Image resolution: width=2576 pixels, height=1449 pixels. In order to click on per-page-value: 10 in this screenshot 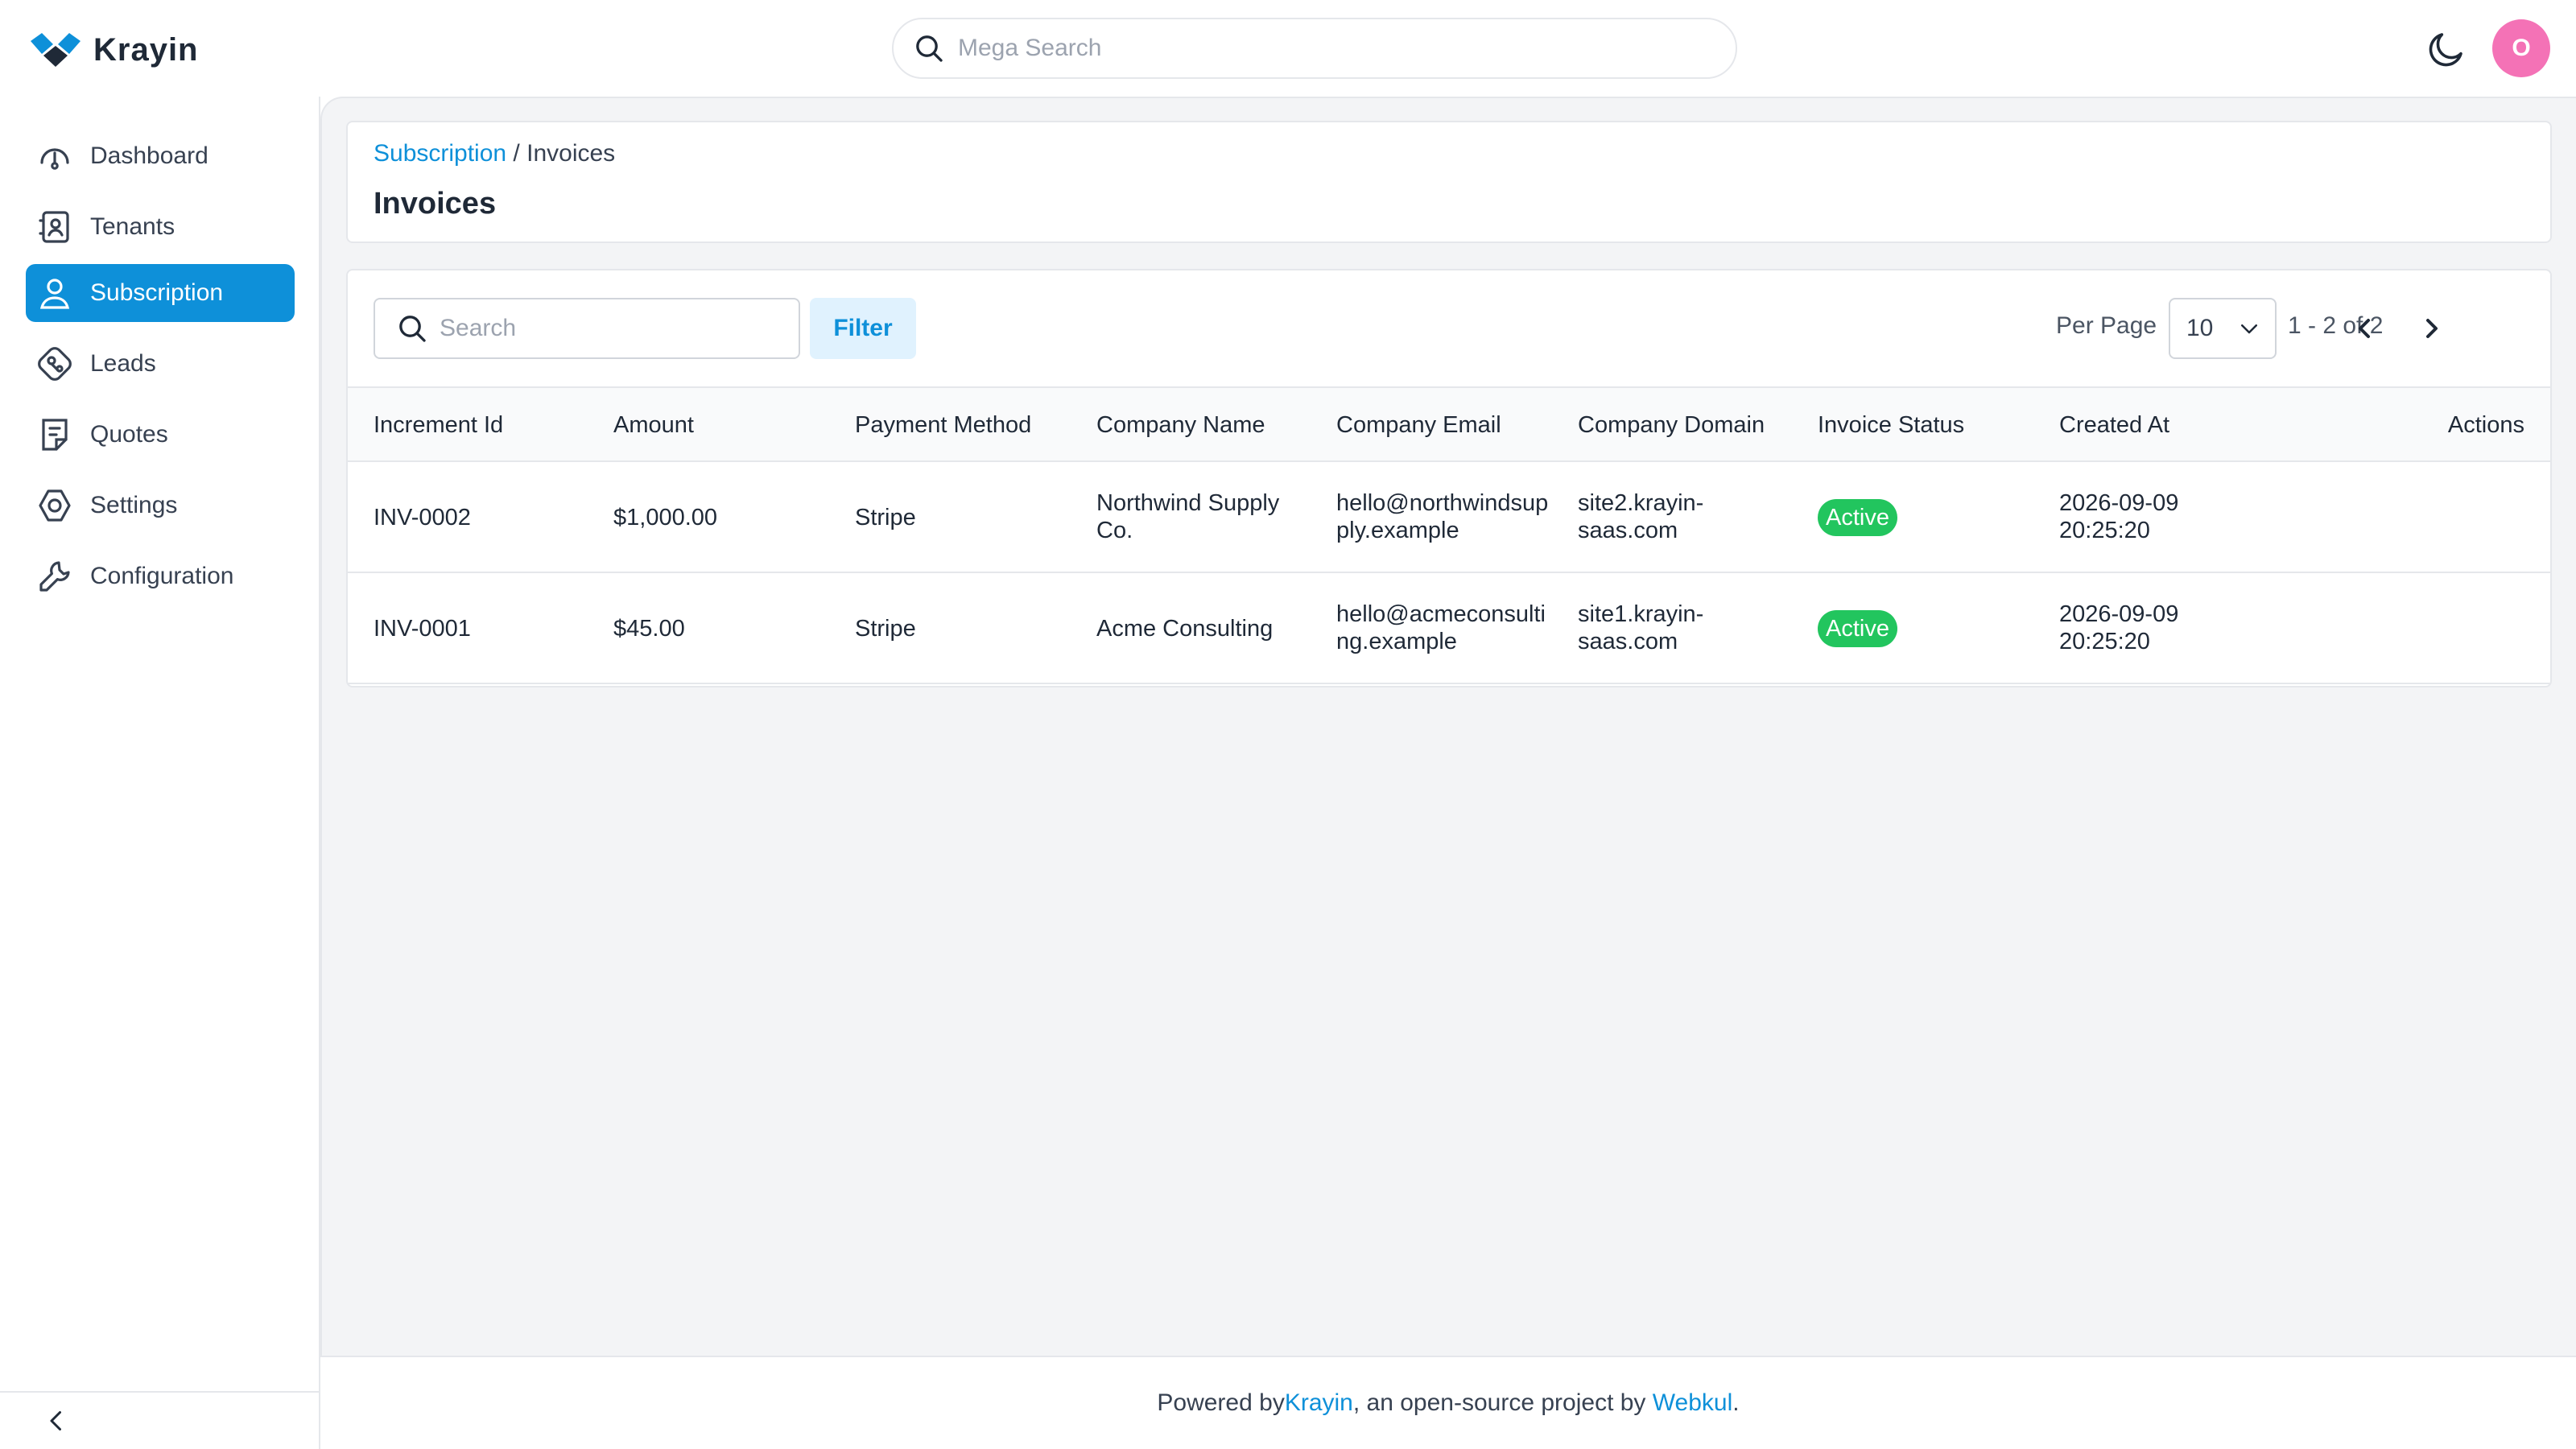, I will do `click(2200, 328)`.